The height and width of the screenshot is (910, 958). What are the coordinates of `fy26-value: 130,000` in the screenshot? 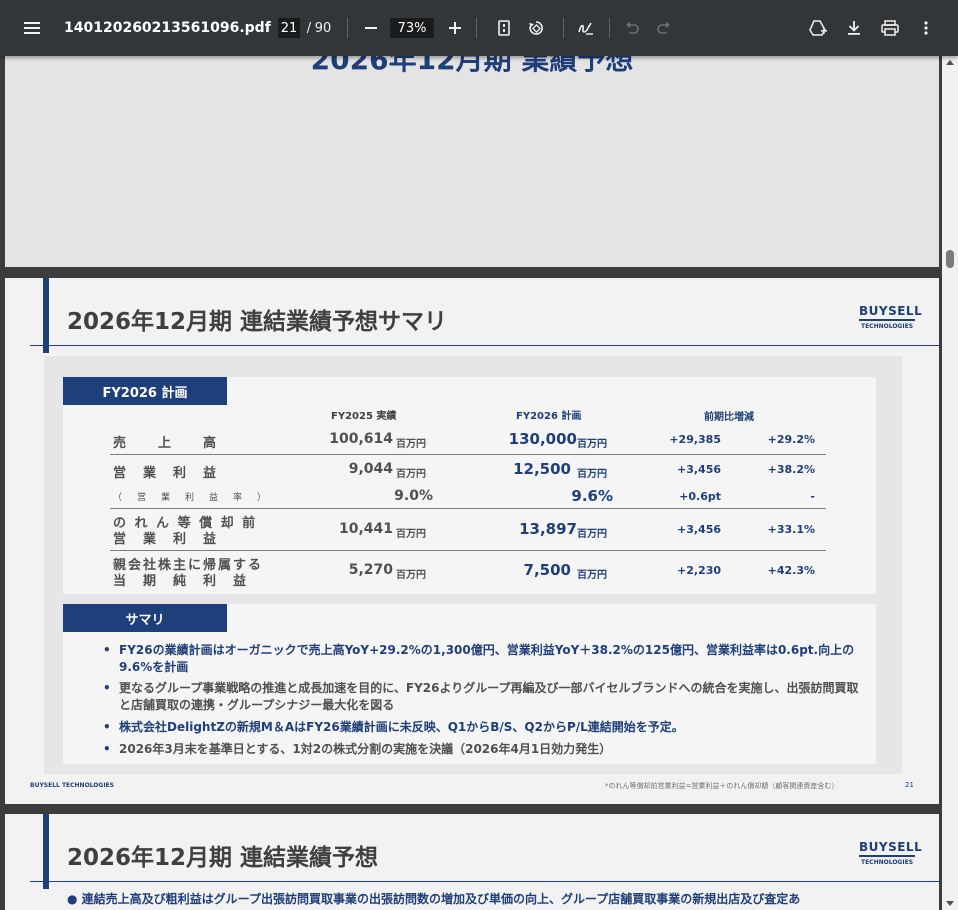 It's located at (542, 439).